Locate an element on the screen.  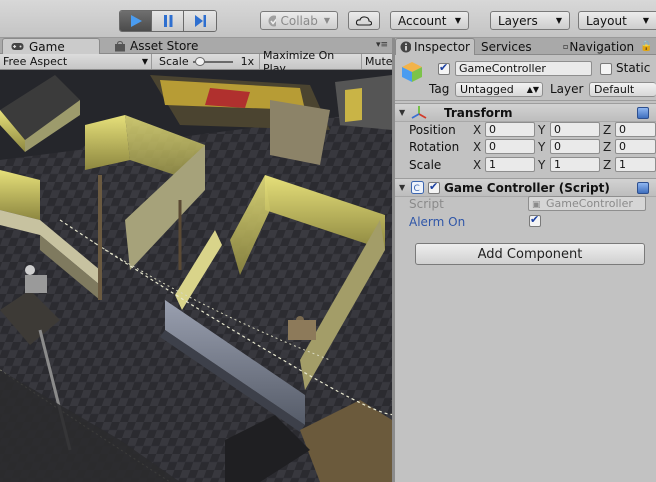
csharp-script-icon: C is located at coordinates (417, 187).